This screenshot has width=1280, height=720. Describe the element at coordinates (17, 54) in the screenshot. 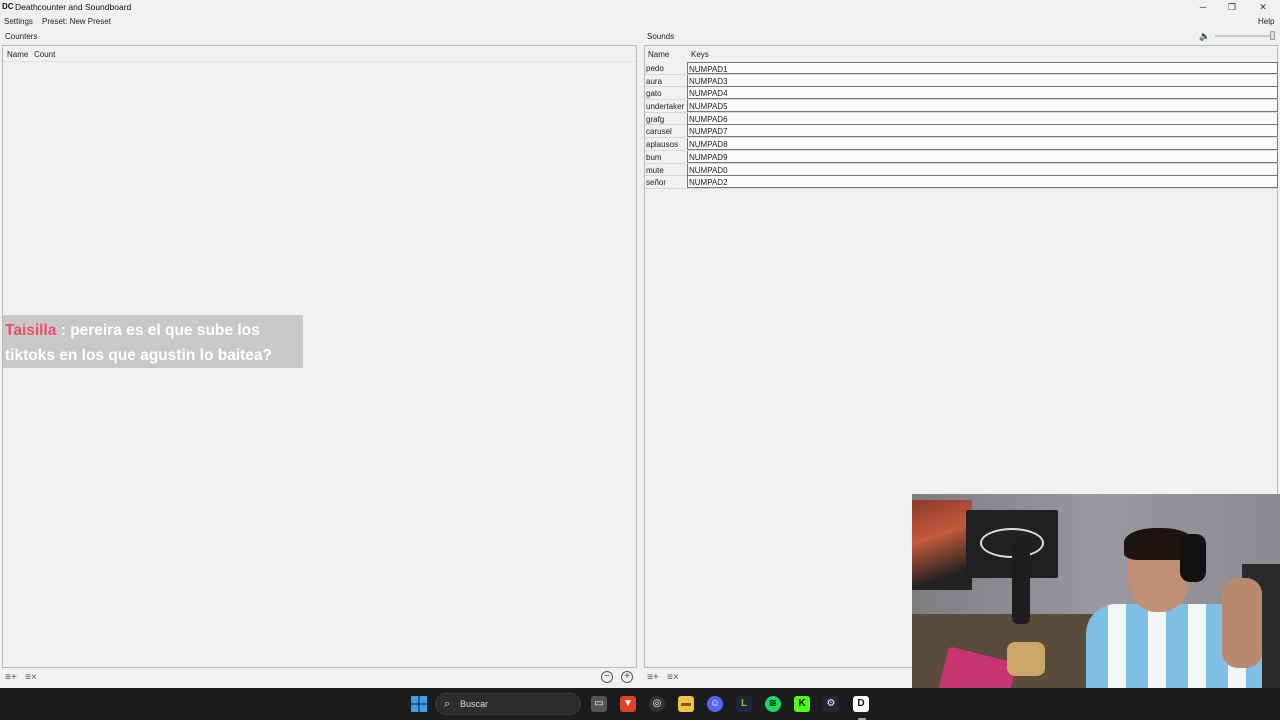

I see `counters-column-name: Name` at that location.